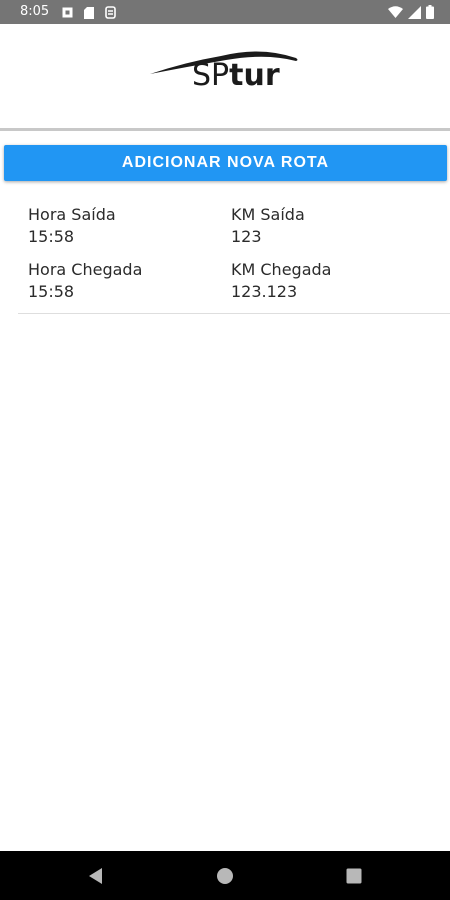 The image size is (450, 900). I want to click on recents-icon, so click(354, 876).